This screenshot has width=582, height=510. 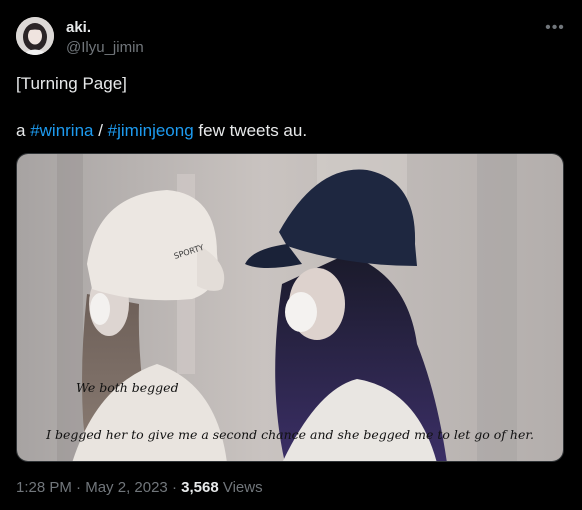 I want to click on tweet-description: a #winrina / #jiminjeong few tweets au., so click(x=161, y=131).